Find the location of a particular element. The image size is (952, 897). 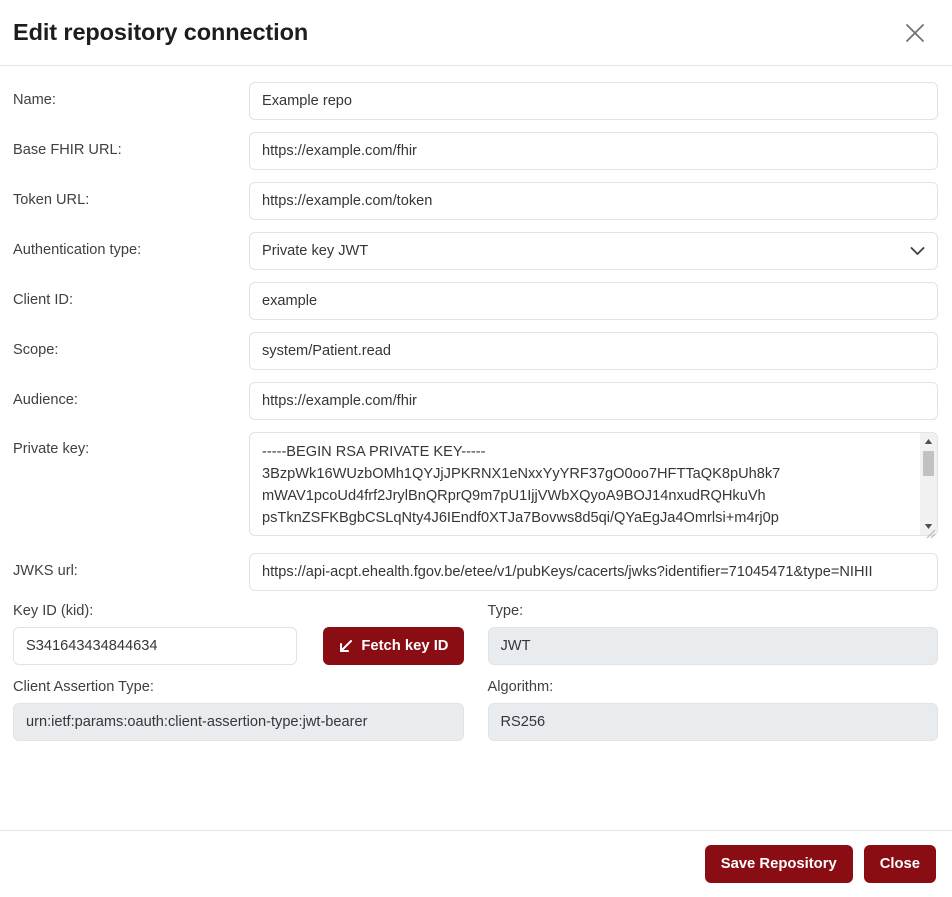

token-url-label: Token URL: is located at coordinates (51, 200).